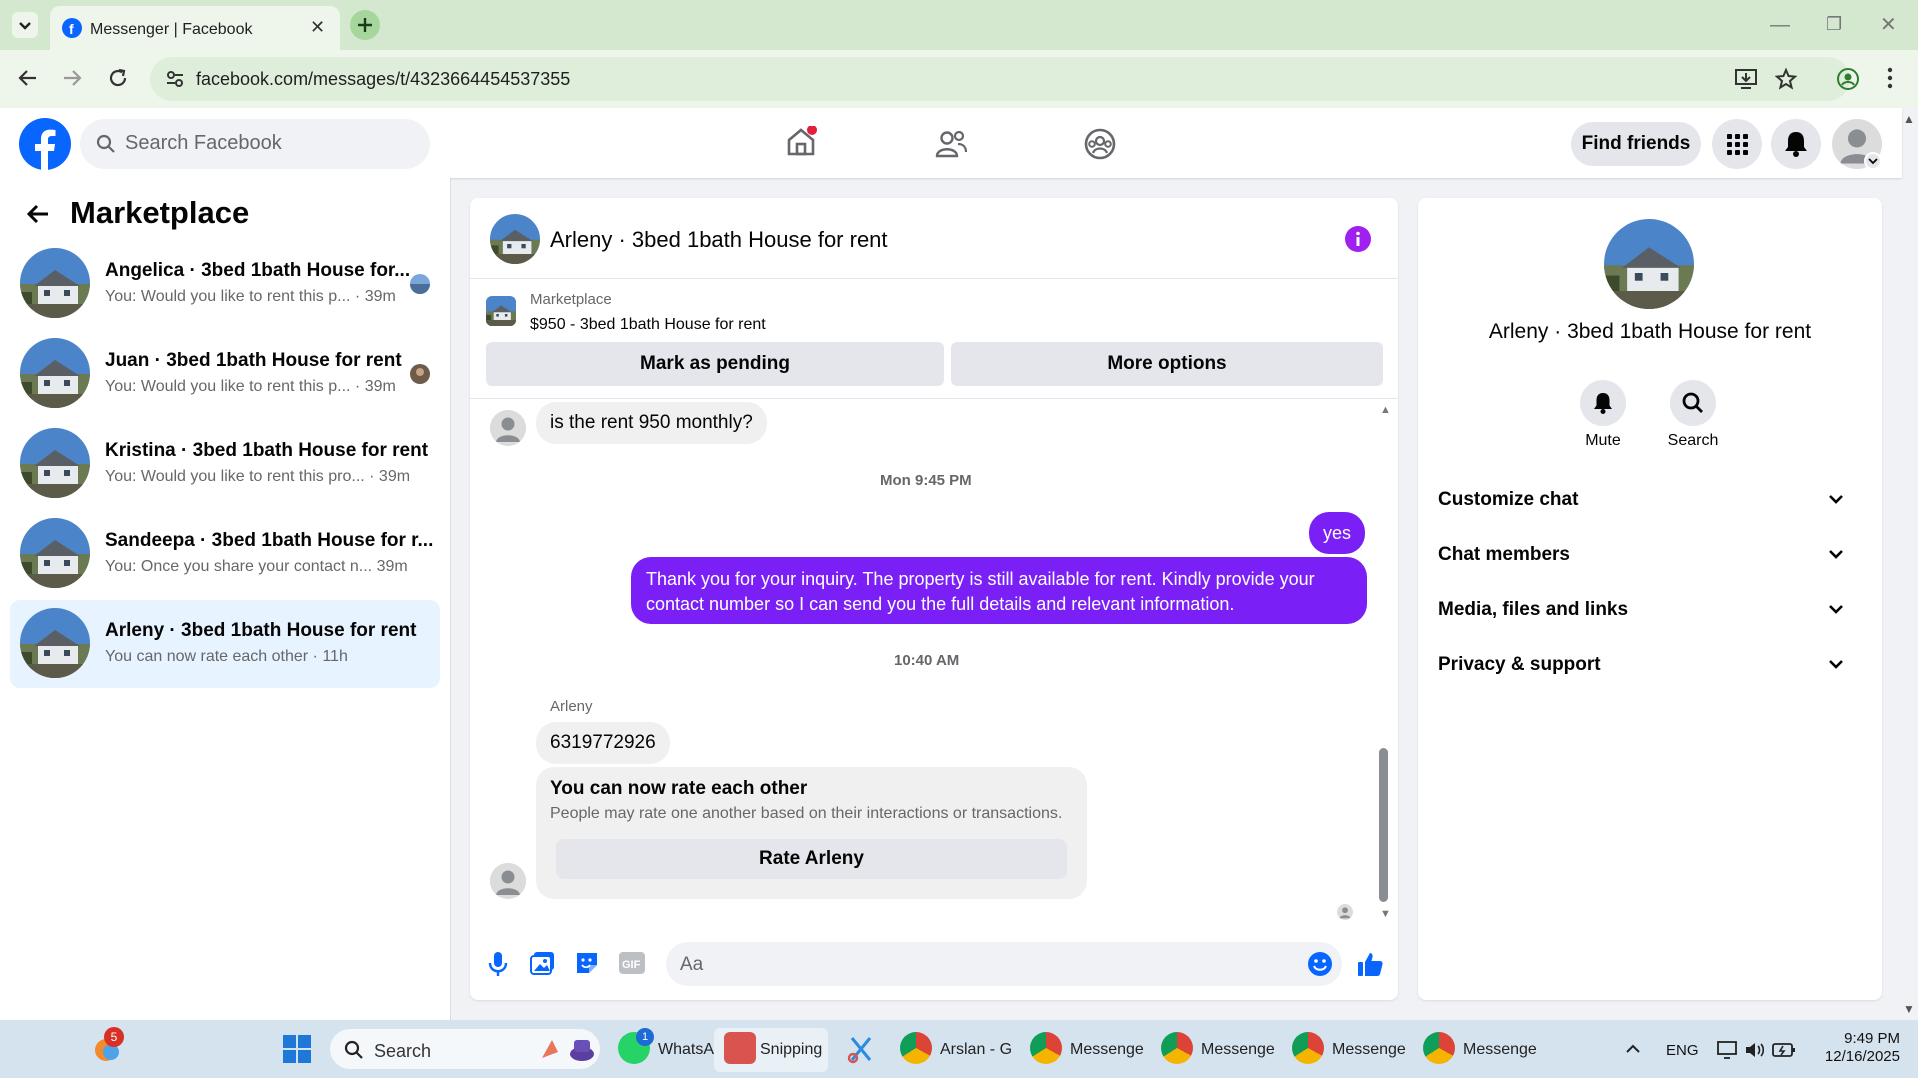  What do you see at coordinates (811, 859) in the screenshot?
I see `rate-arleny-button: Rate Arleny` at bounding box center [811, 859].